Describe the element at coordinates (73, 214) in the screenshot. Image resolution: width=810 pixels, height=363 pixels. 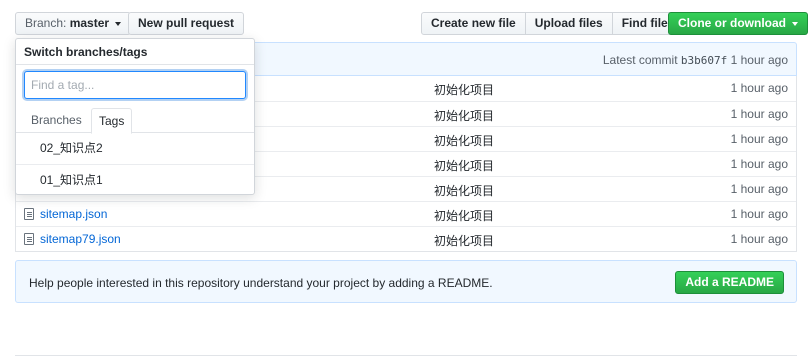
I see `file-name-link: sitemap.json` at that location.